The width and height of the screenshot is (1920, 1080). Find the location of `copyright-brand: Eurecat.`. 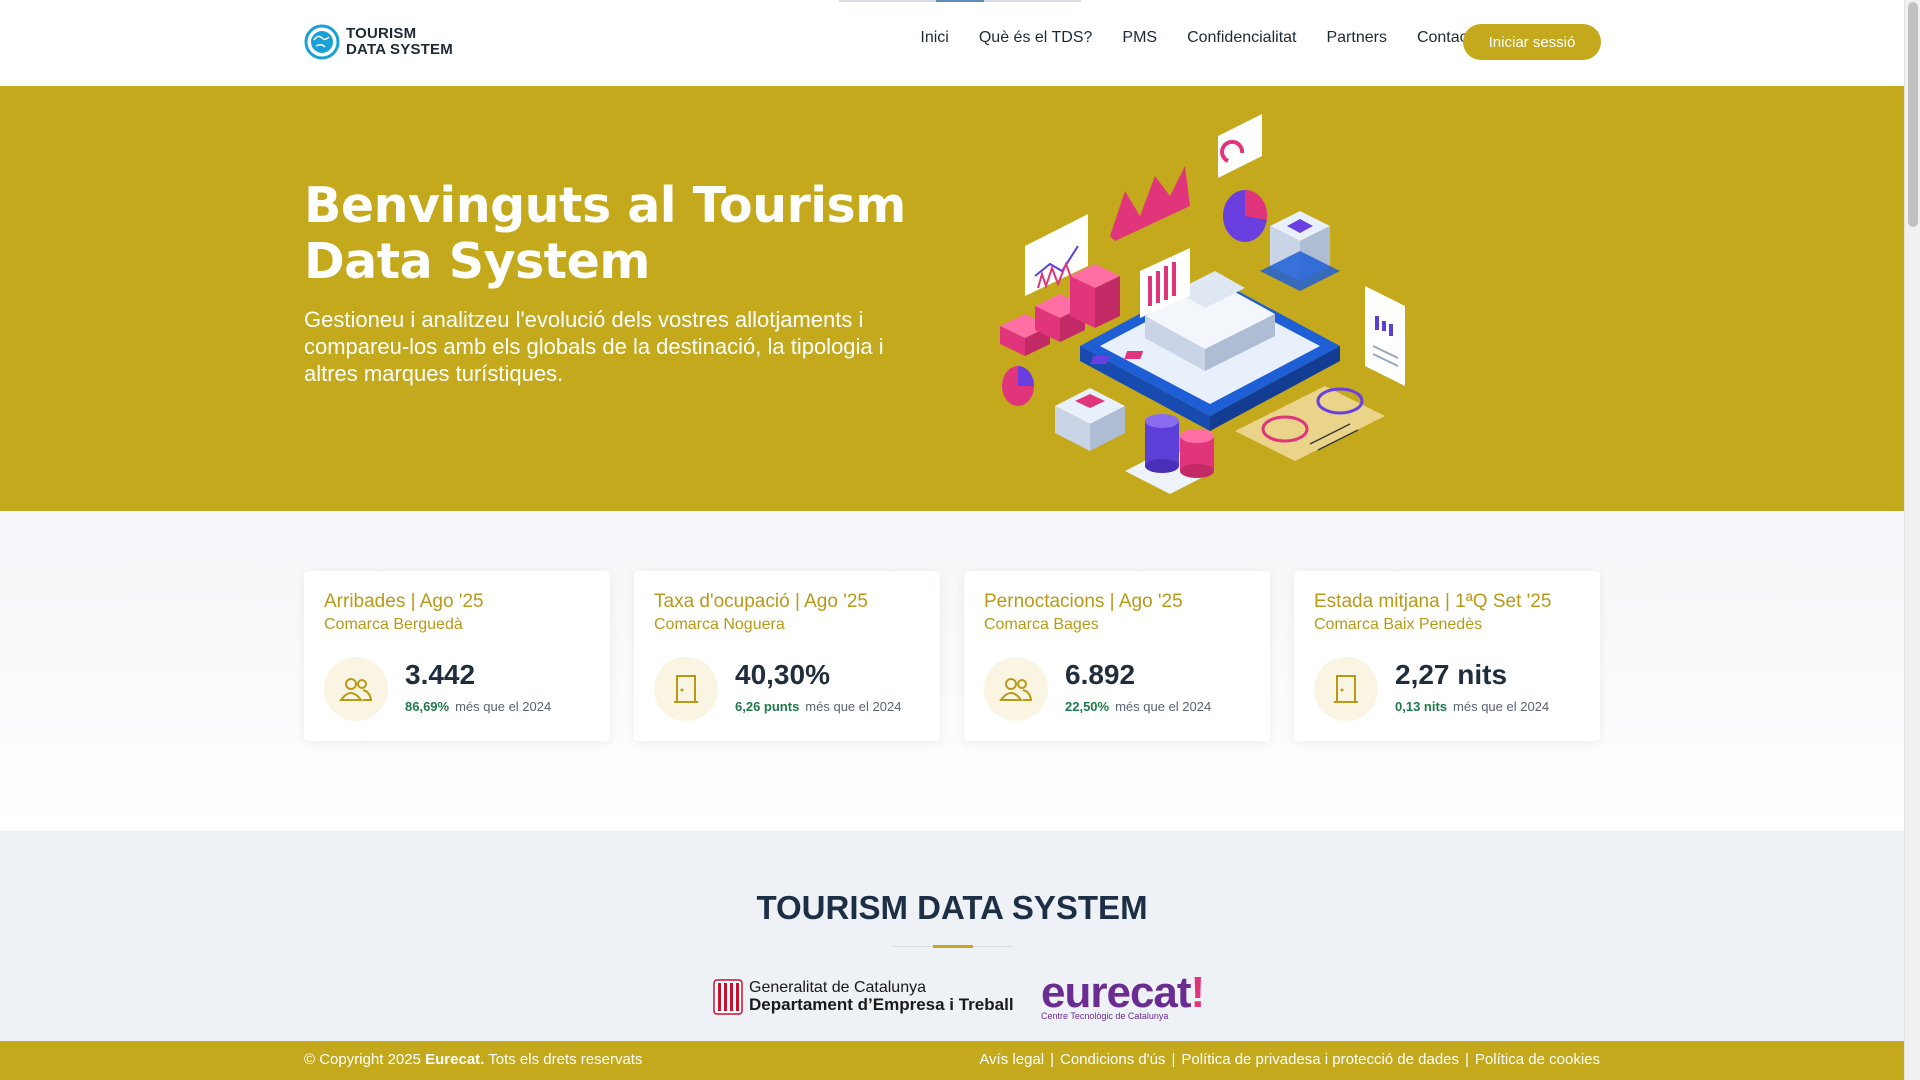

copyright-brand: Eurecat. is located at coordinates (454, 1059).